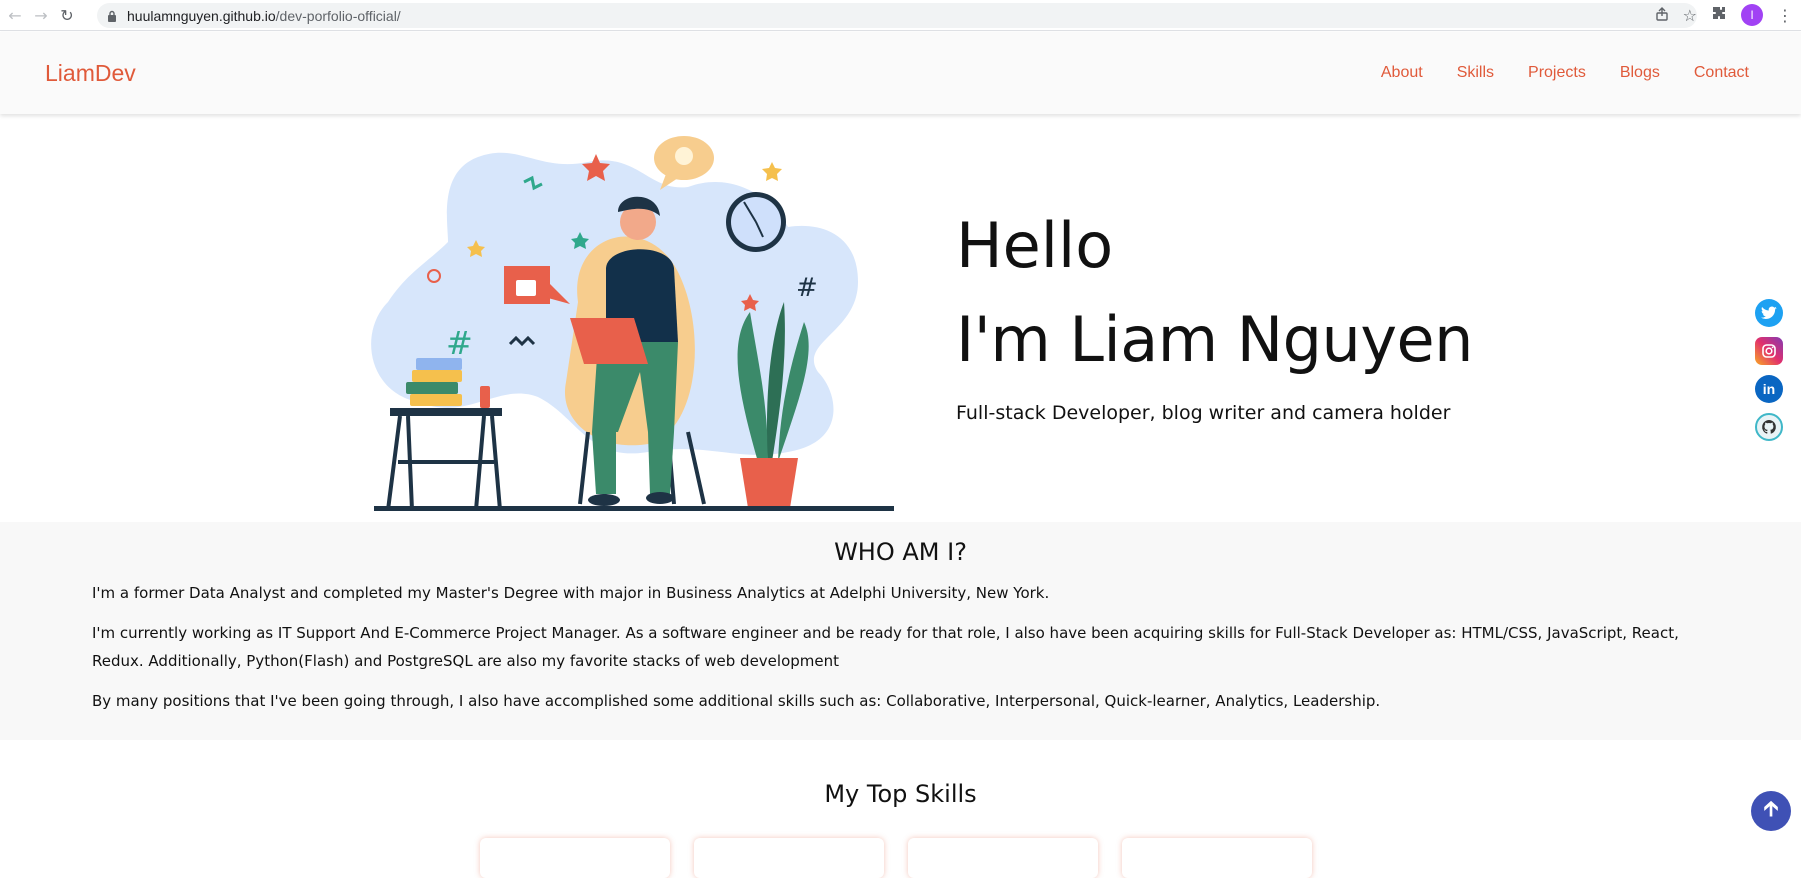 This screenshot has height=878, width=1801. Describe the element at coordinates (1690, 15) in the screenshot. I see `bookmark-star-icon: ☆` at that location.